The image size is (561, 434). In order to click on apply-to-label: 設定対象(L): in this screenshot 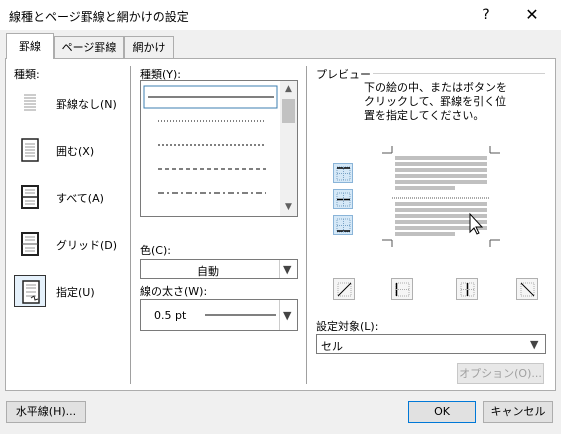, I will do `click(347, 326)`.